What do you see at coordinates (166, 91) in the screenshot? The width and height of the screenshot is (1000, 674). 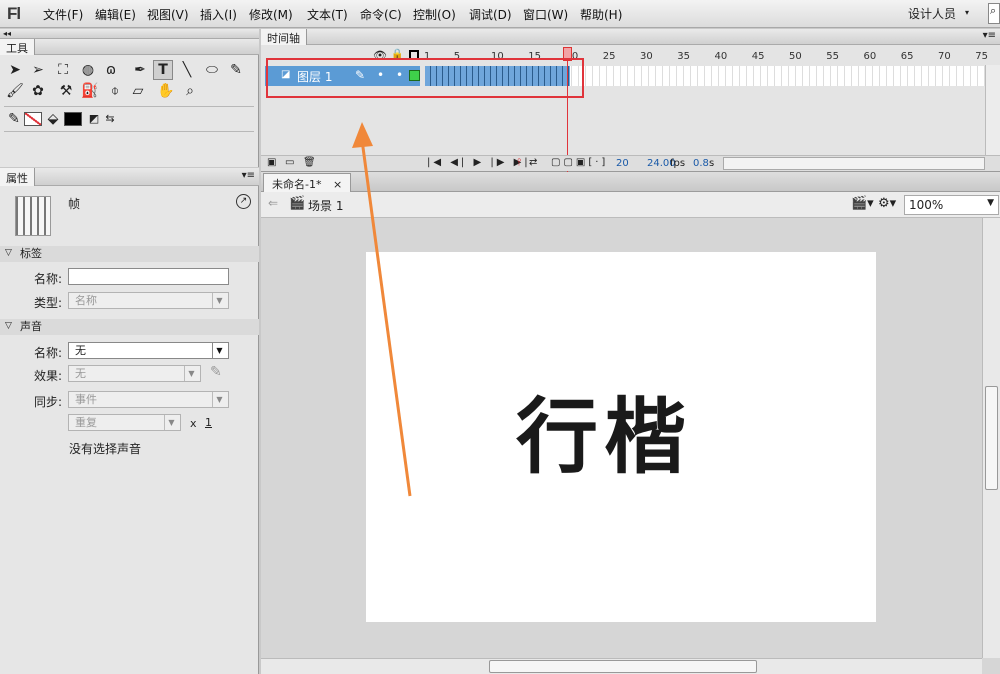 I see `hand-tool-icon: ✋` at bounding box center [166, 91].